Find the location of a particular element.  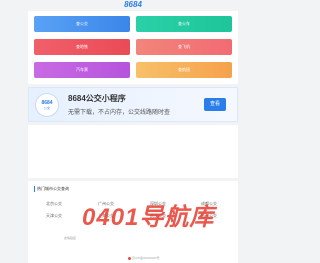

site-logo: 8684 is located at coordinates (133, 5).